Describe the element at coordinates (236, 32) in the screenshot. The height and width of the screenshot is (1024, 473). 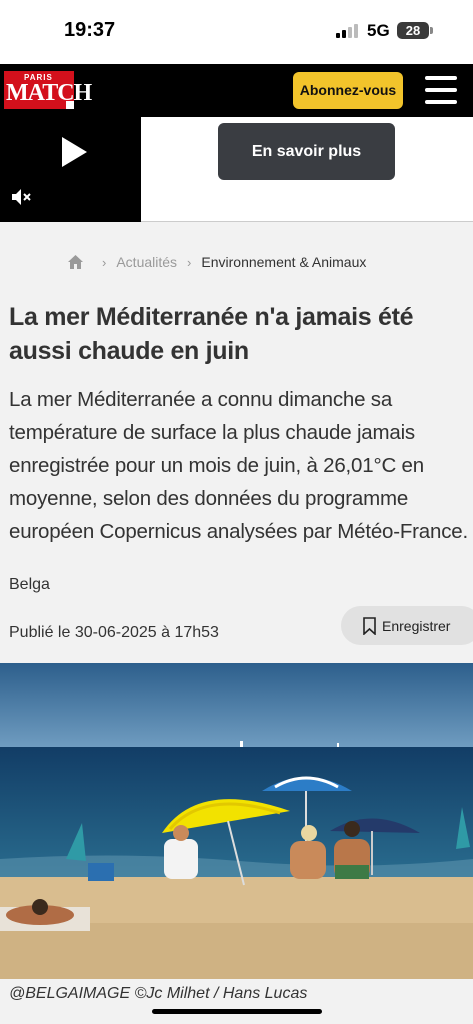
I see `status-bar: 19:37 5G 28` at that location.